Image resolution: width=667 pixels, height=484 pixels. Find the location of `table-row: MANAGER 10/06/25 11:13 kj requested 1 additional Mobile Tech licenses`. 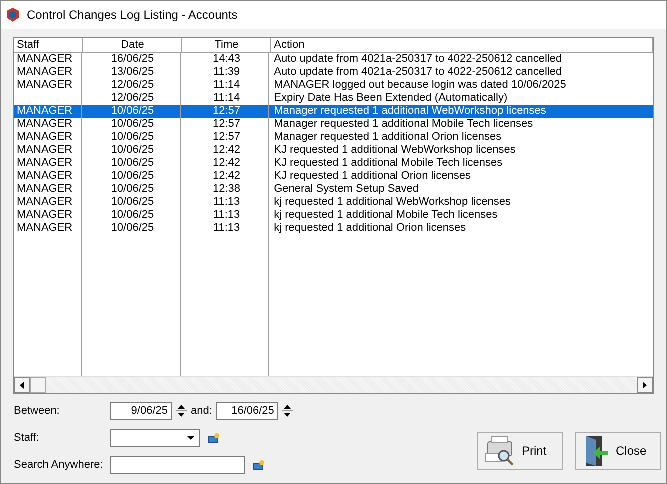

table-row: MANAGER 10/06/25 11:13 kj requested 1 additional Mobile Tech licenses is located at coordinates (333, 215).